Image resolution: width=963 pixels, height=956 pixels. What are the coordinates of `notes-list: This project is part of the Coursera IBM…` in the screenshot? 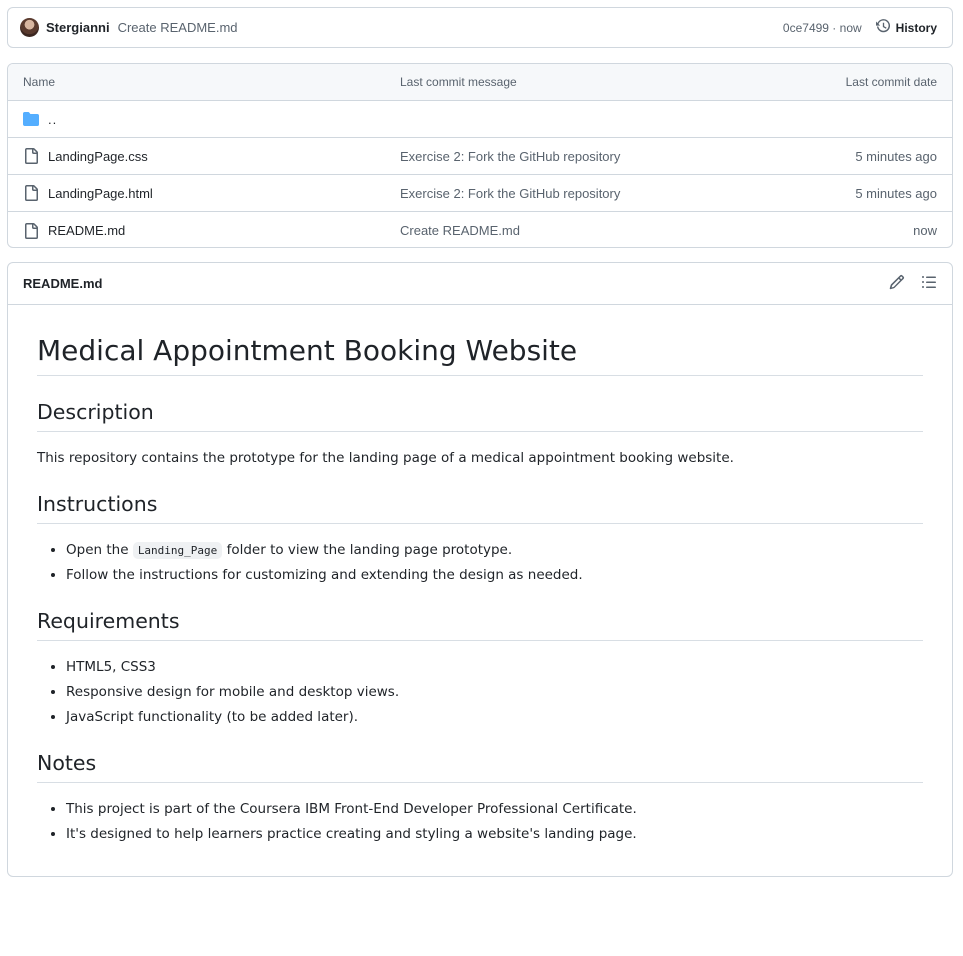 It's located at (480, 822).